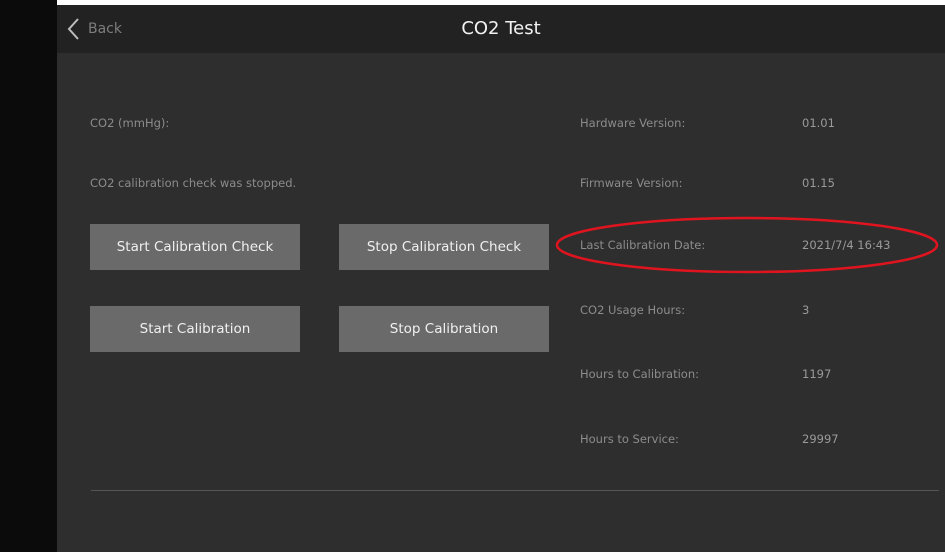 This screenshot has width=945, height=552. Describe the element at coordinates (806, 310) in the screenshot. I see `co2-usage-hours-value: 3` at that location.